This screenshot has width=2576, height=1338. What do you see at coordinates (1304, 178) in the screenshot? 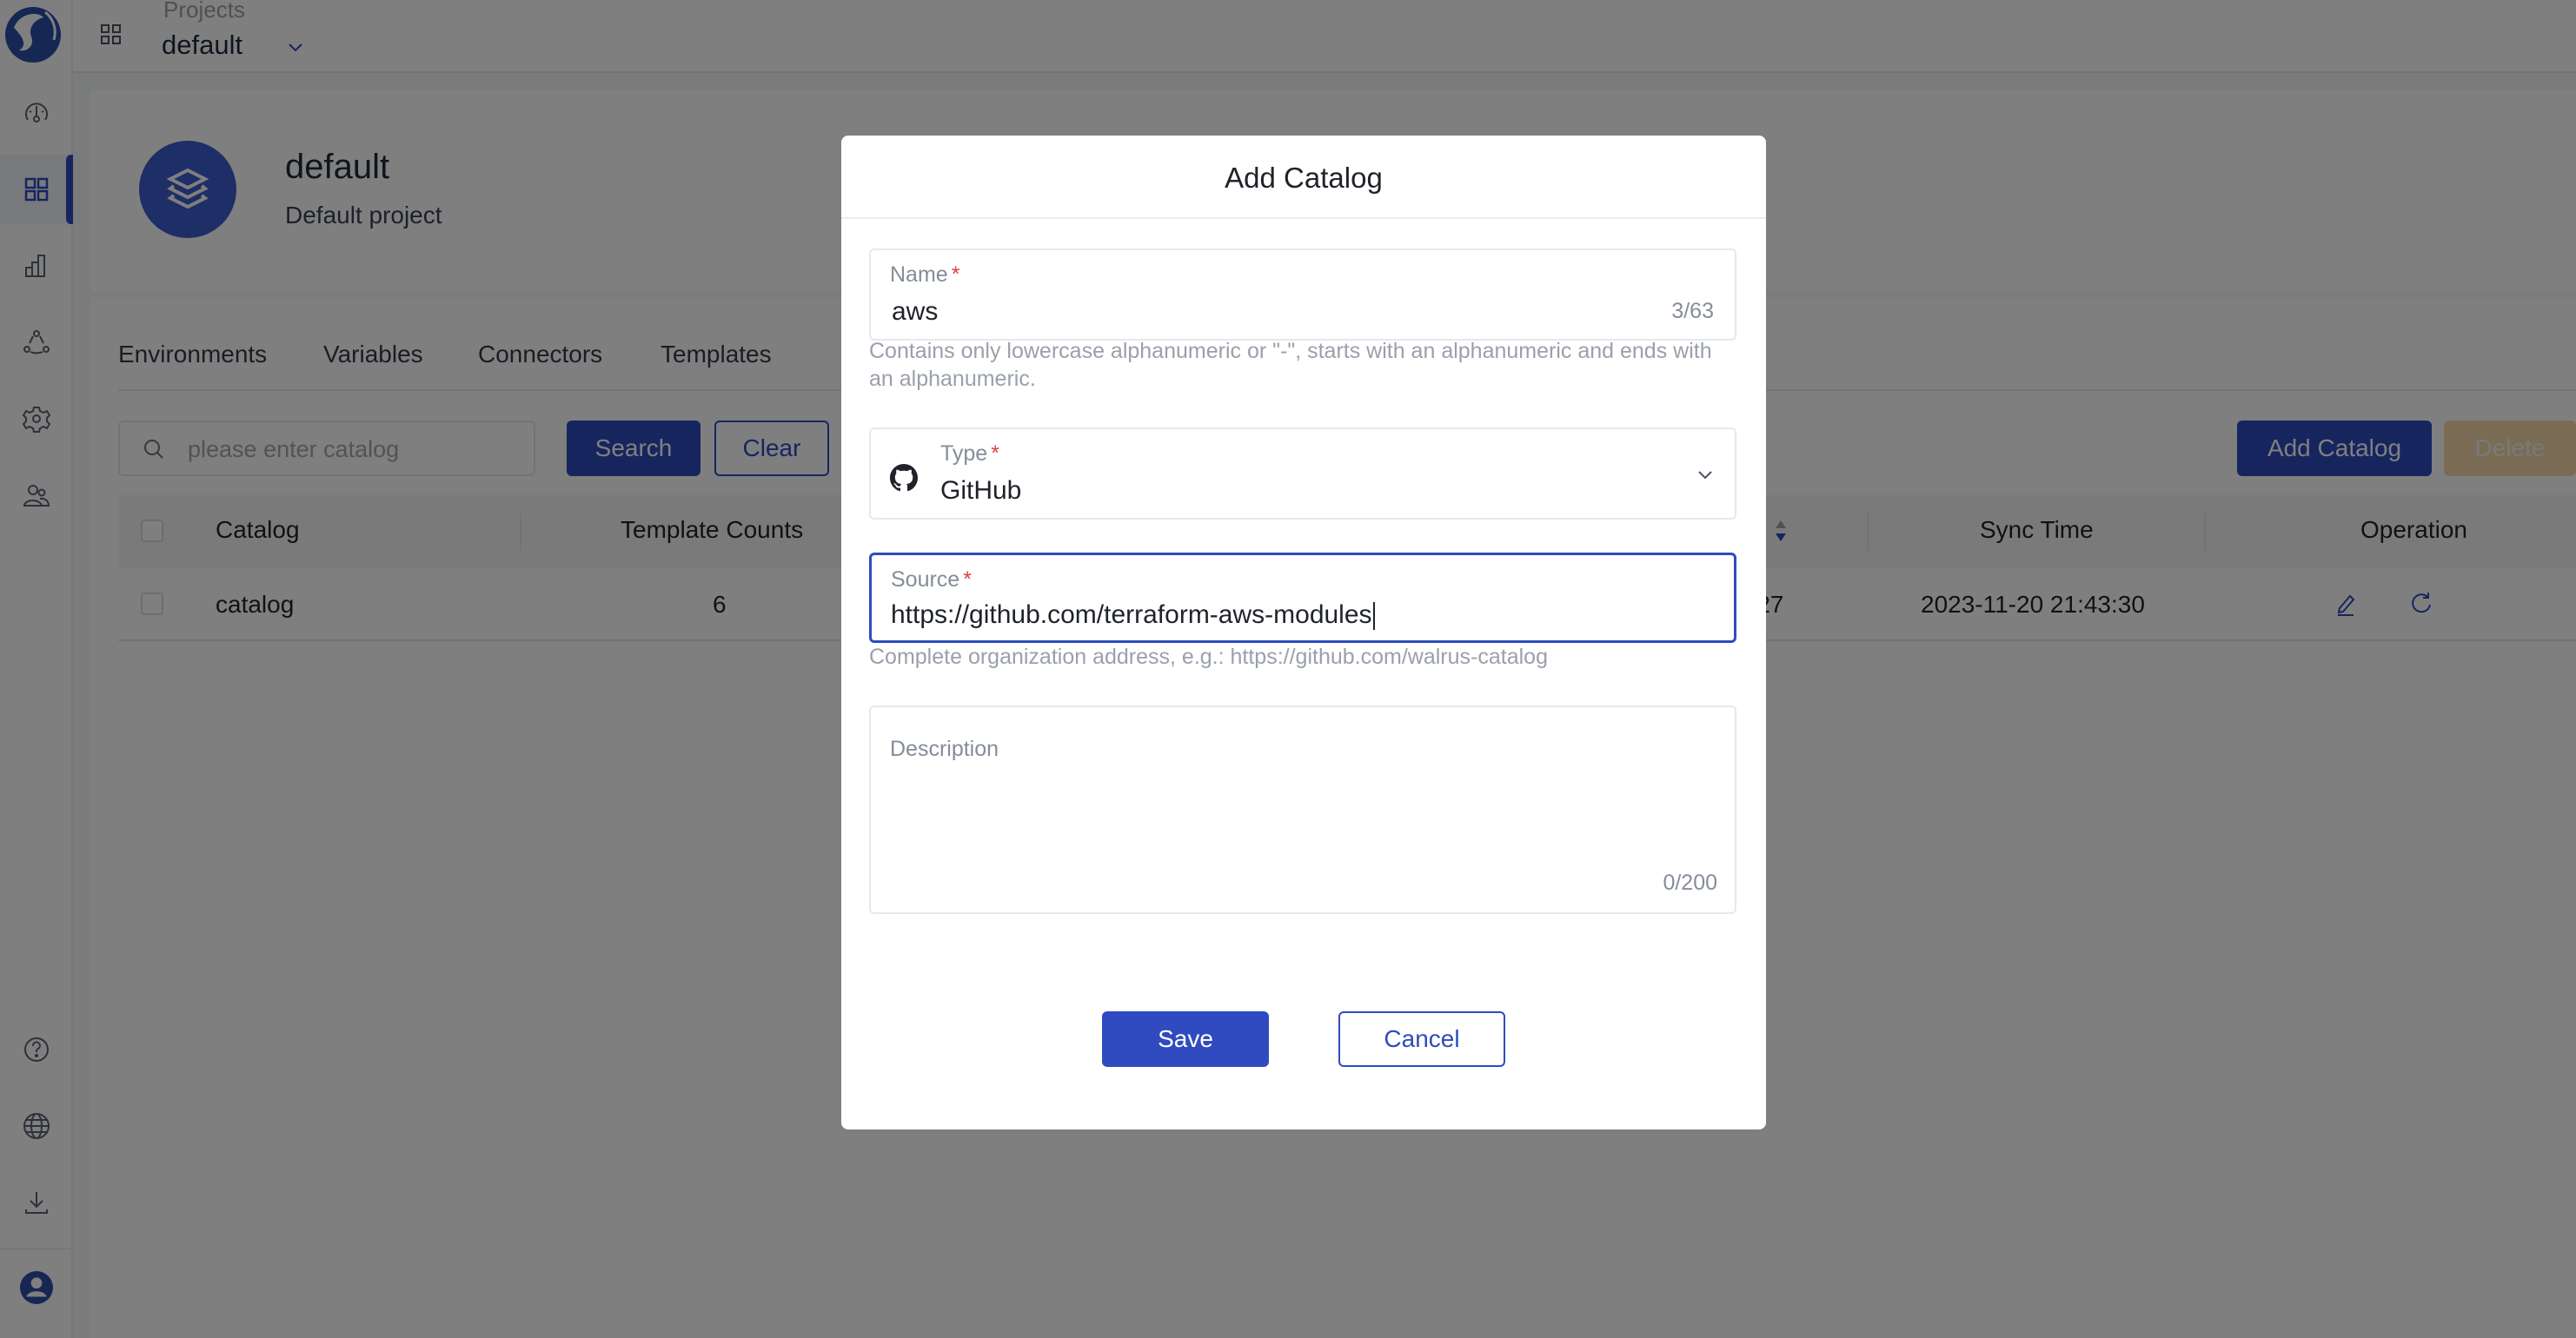
I see `modal-title: Add Catalog` at bounding box center [1304, 178].